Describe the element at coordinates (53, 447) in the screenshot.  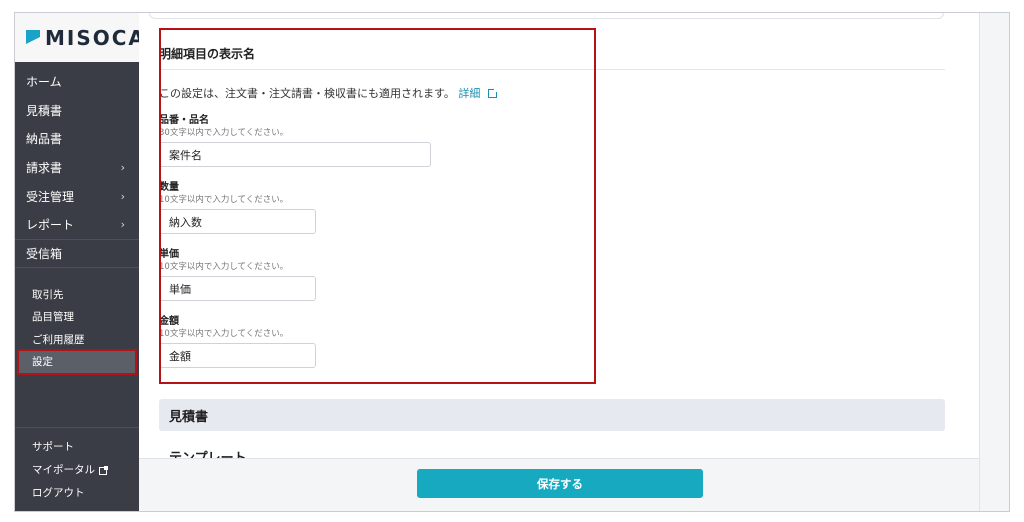
I see `sidebar-item-label: サポート` at that location.